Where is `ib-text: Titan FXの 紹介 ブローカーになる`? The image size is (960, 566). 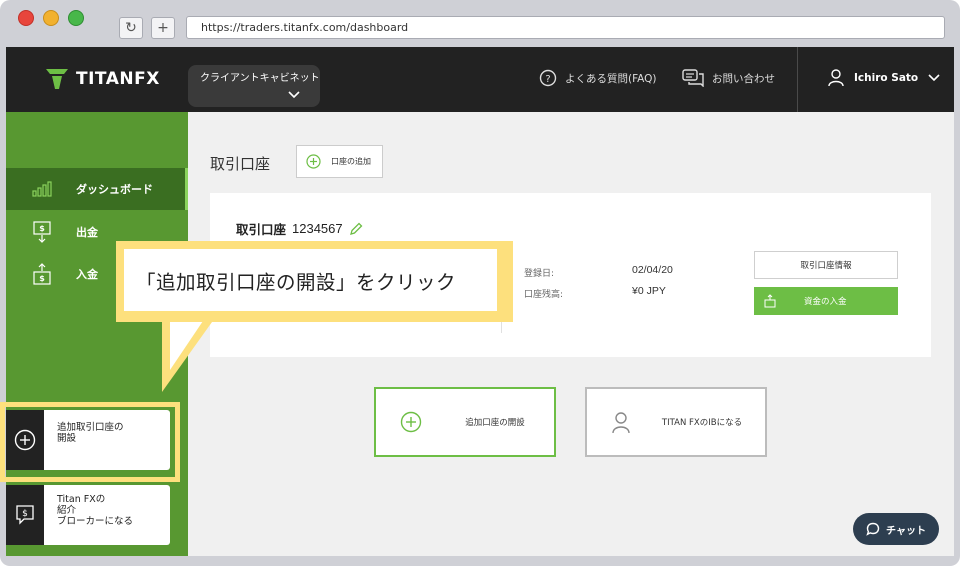
ib-text: Titan FXの 紹介 ブローカーになる is located at coordinates (95, 510).